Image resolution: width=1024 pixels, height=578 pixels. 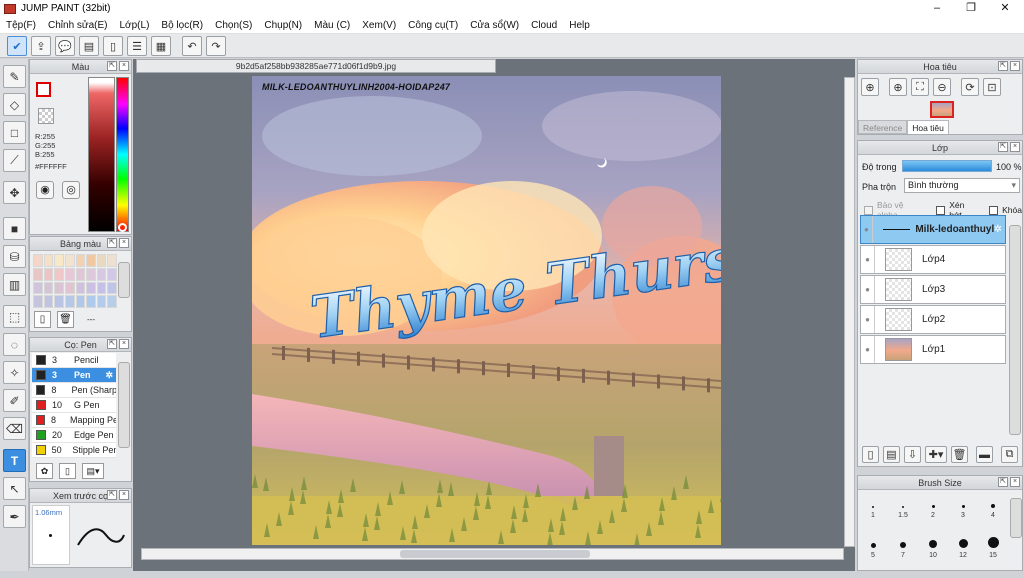 I want to click on brush-size-option: 5, so click(x=873, y=547).